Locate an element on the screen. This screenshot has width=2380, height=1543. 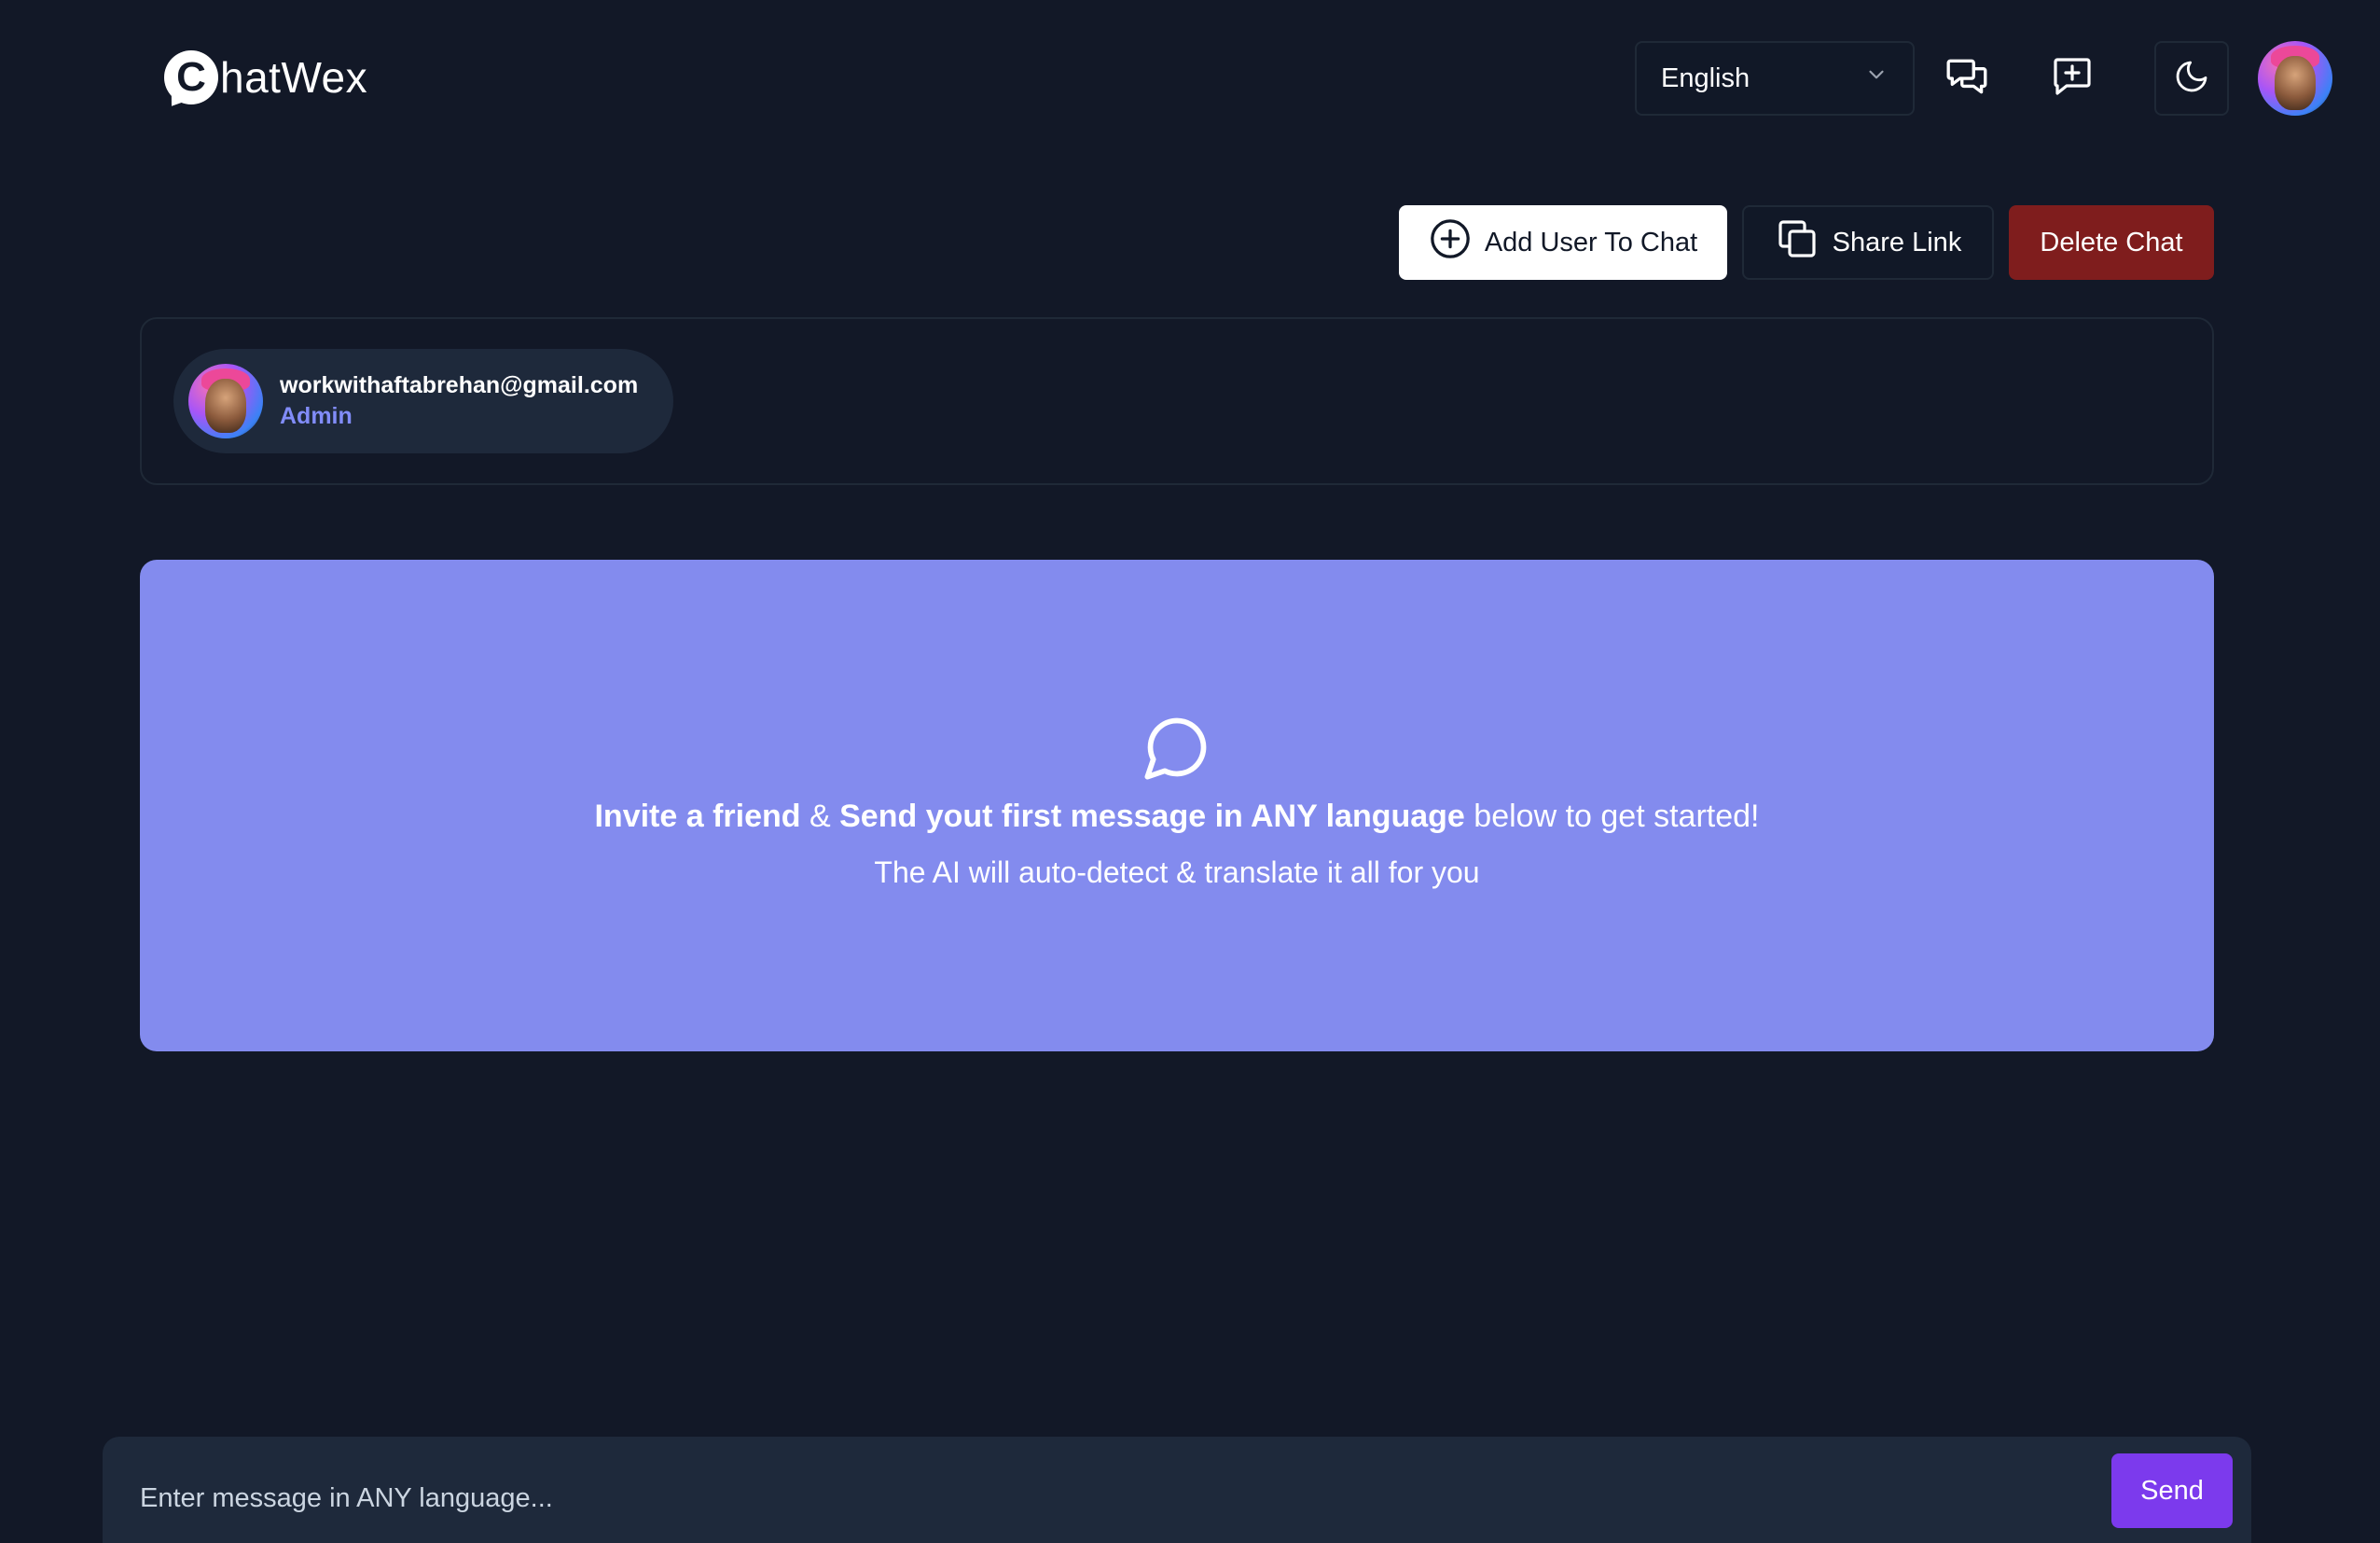
send-button: Send is located at coordinates (2172, 1490).